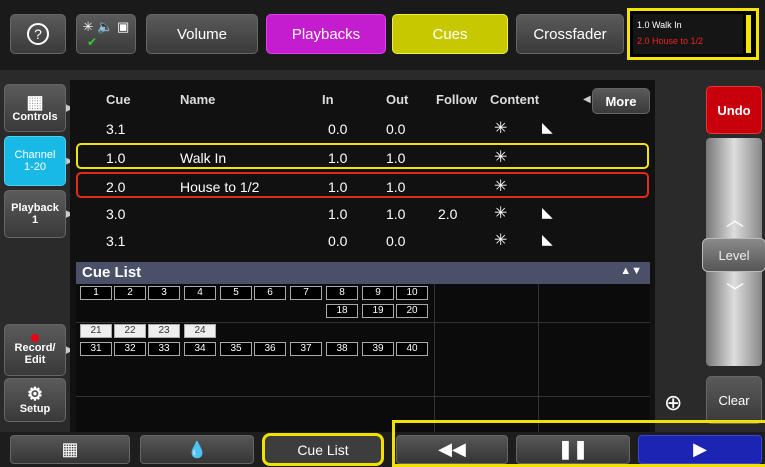  Describe the element at coordinates (362, 214) in the screenshot. I see `table-row: 3.0 1.0 1.0 2.0 ✳ ◣` at that location.